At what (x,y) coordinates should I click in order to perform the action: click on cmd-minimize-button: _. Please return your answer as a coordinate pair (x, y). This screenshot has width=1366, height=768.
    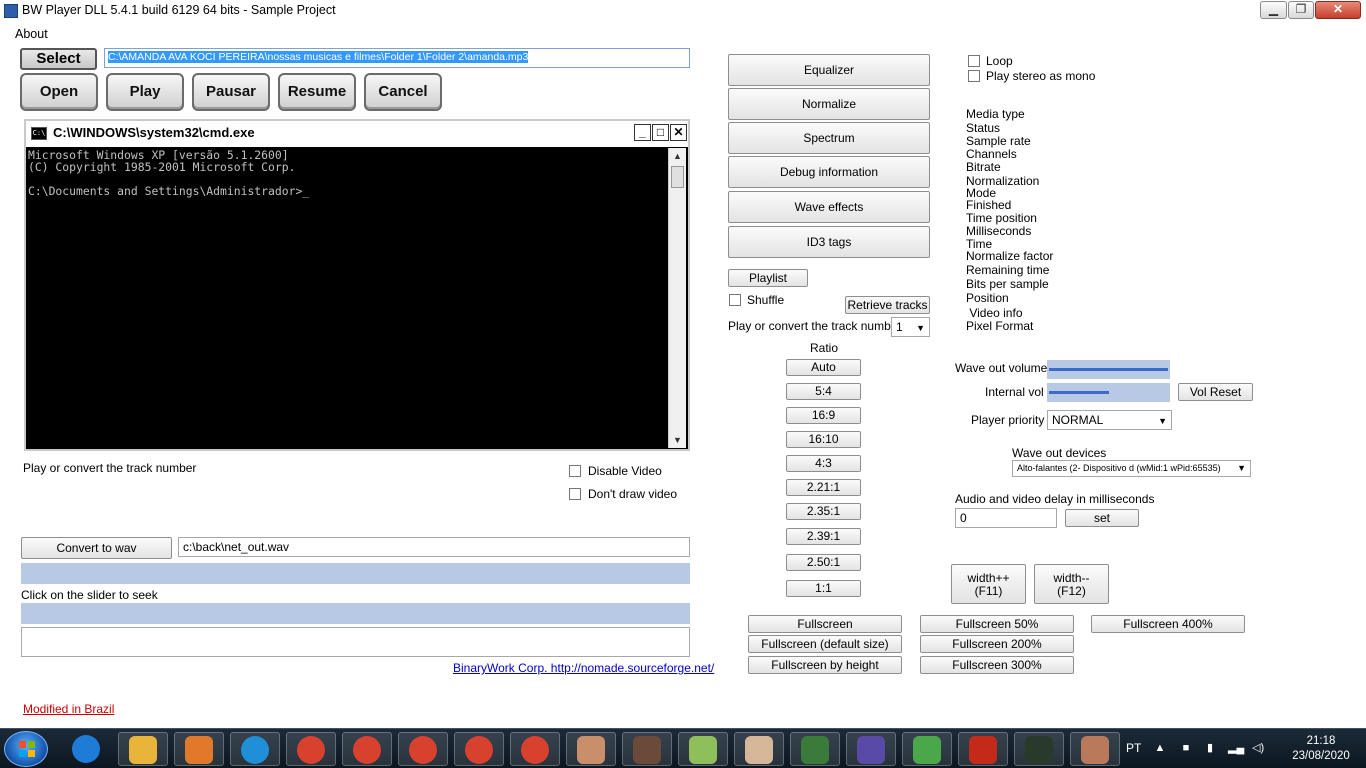
    Looking at the image, I should click on (642, 132).